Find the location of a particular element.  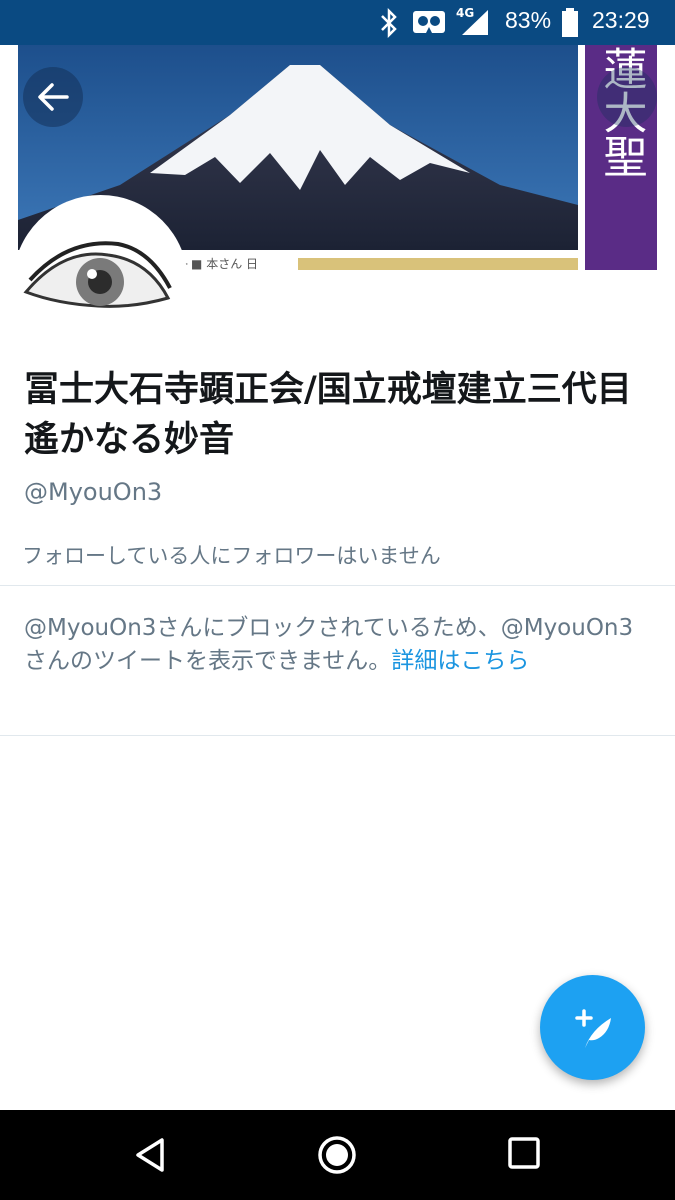

overflow-menu-button is located at coordinates (627, 97).